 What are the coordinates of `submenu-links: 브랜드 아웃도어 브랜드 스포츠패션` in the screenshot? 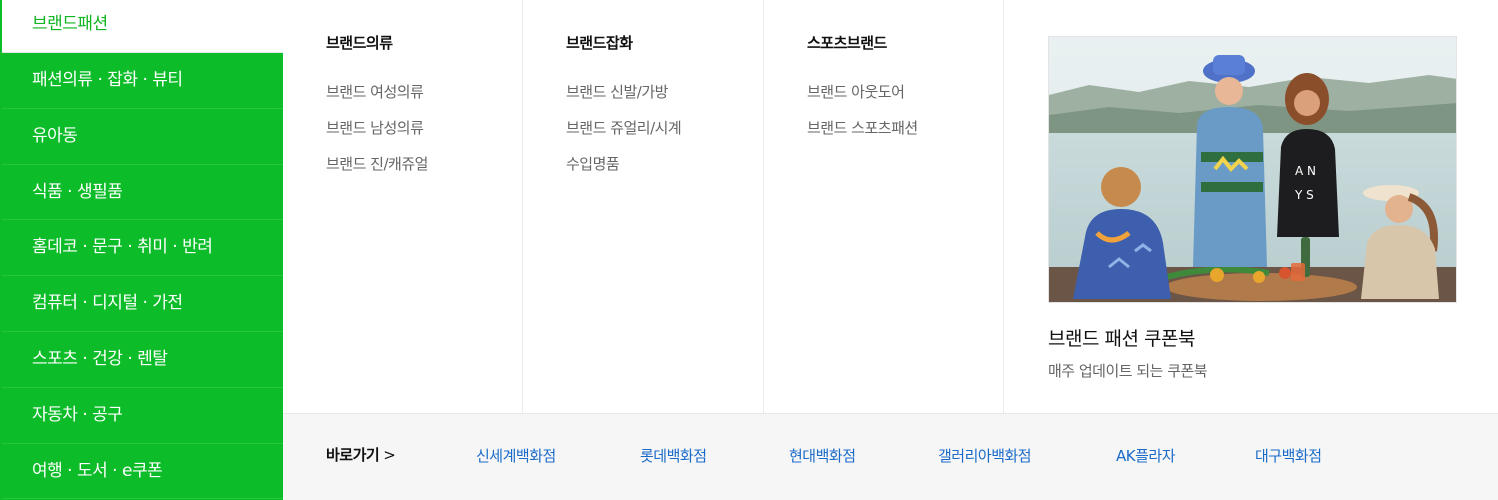 It's located at (862, 110).